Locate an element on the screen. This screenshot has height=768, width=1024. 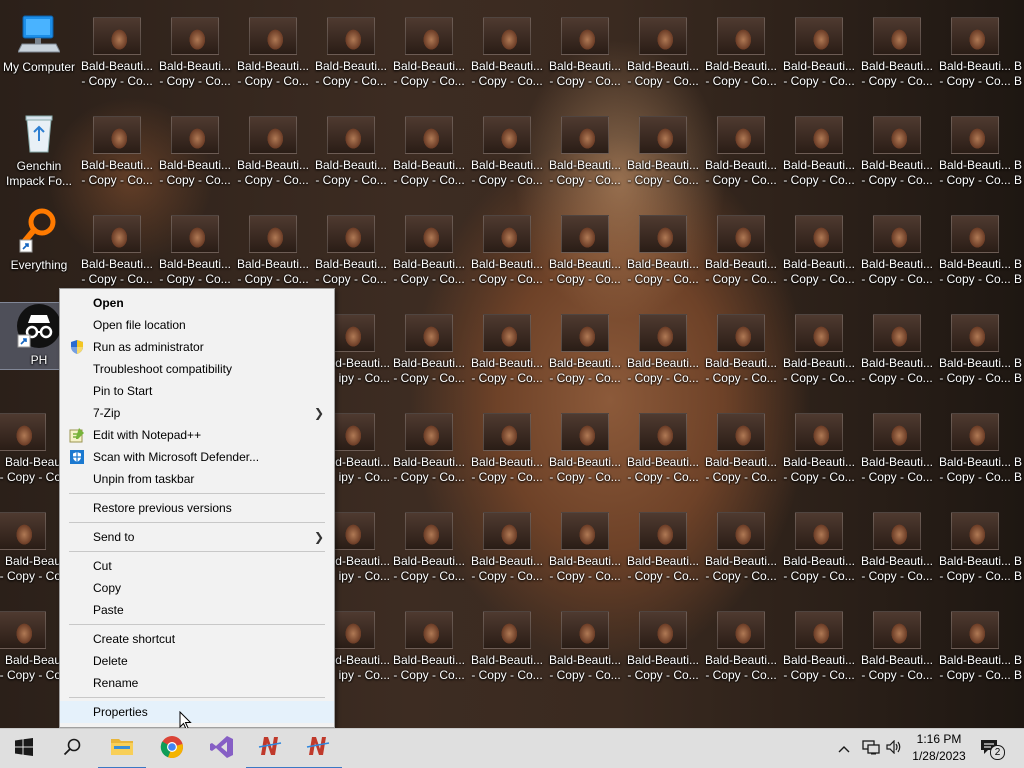
menu-item-paste: Paste is located at coordinates (197, 610).